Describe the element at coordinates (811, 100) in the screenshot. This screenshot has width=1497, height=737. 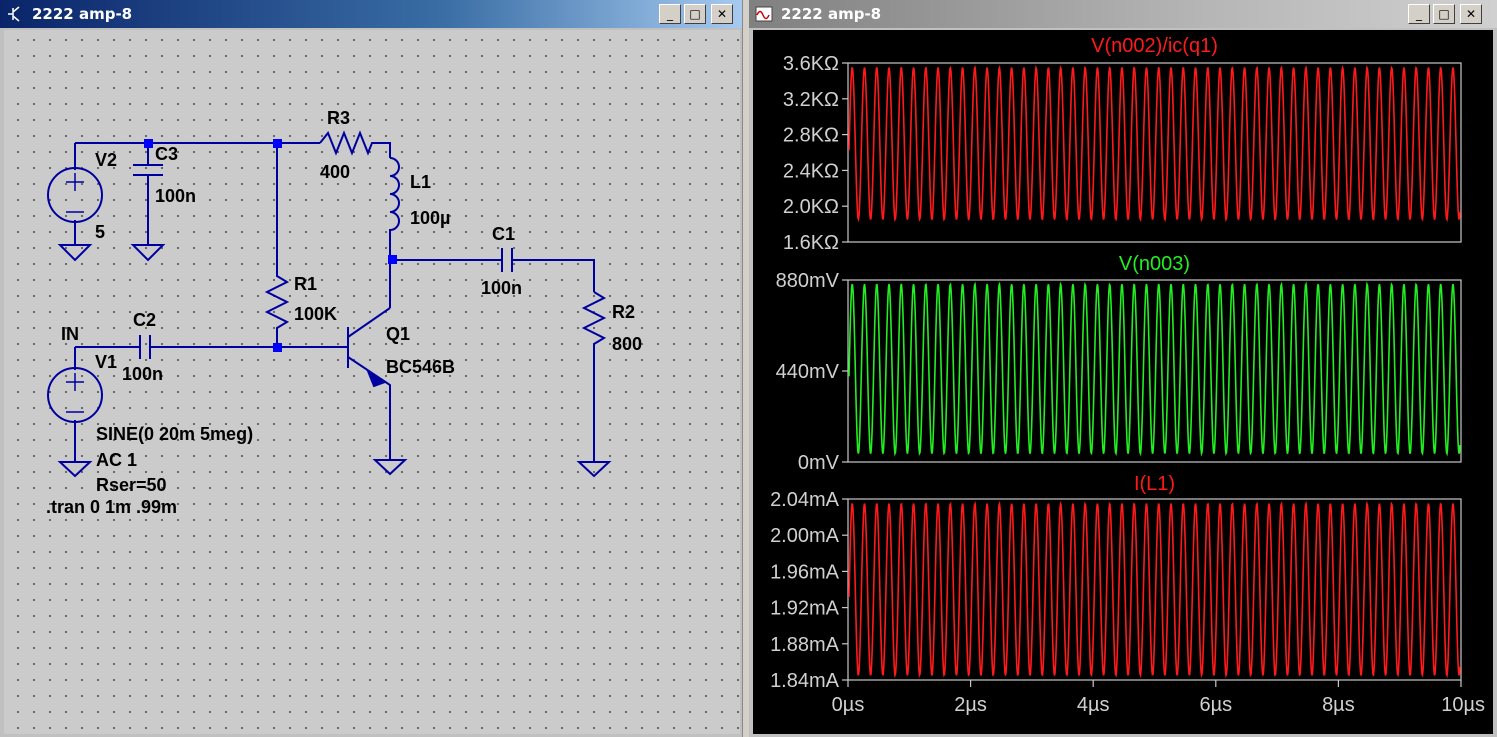
I see `y-tick-label-0-1: 3.2KΩ` at that location.